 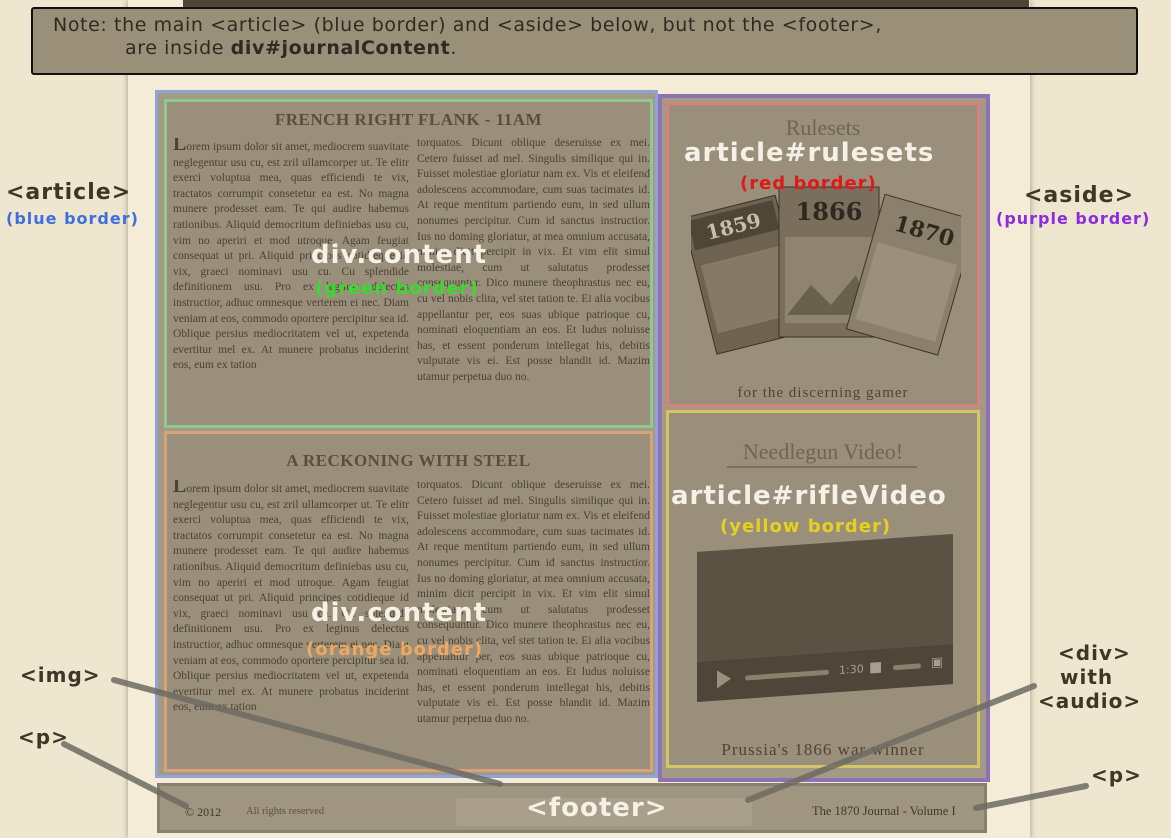 What do you see at coordinates (891, 743) in the screenshot?
I see `audio-leader-line` at bounding box center [891, 743].